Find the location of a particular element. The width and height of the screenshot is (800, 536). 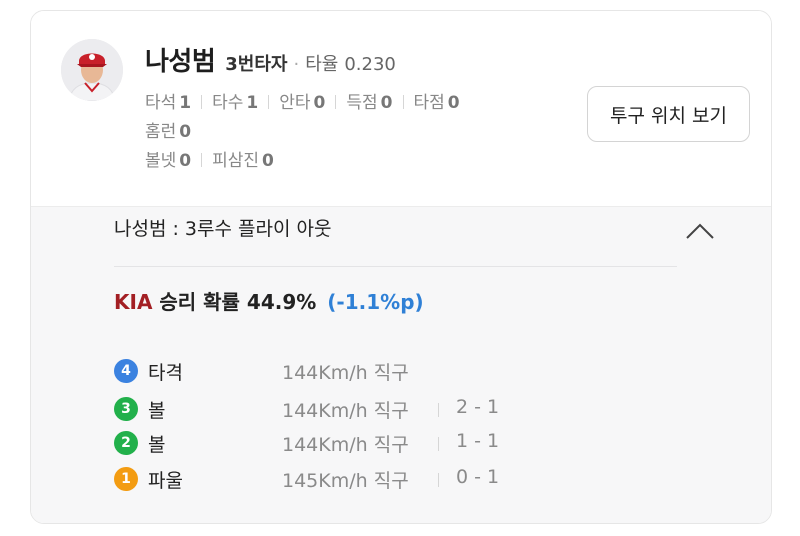

stat-rbi: 타점 0 is located at coordinates (436, 103).